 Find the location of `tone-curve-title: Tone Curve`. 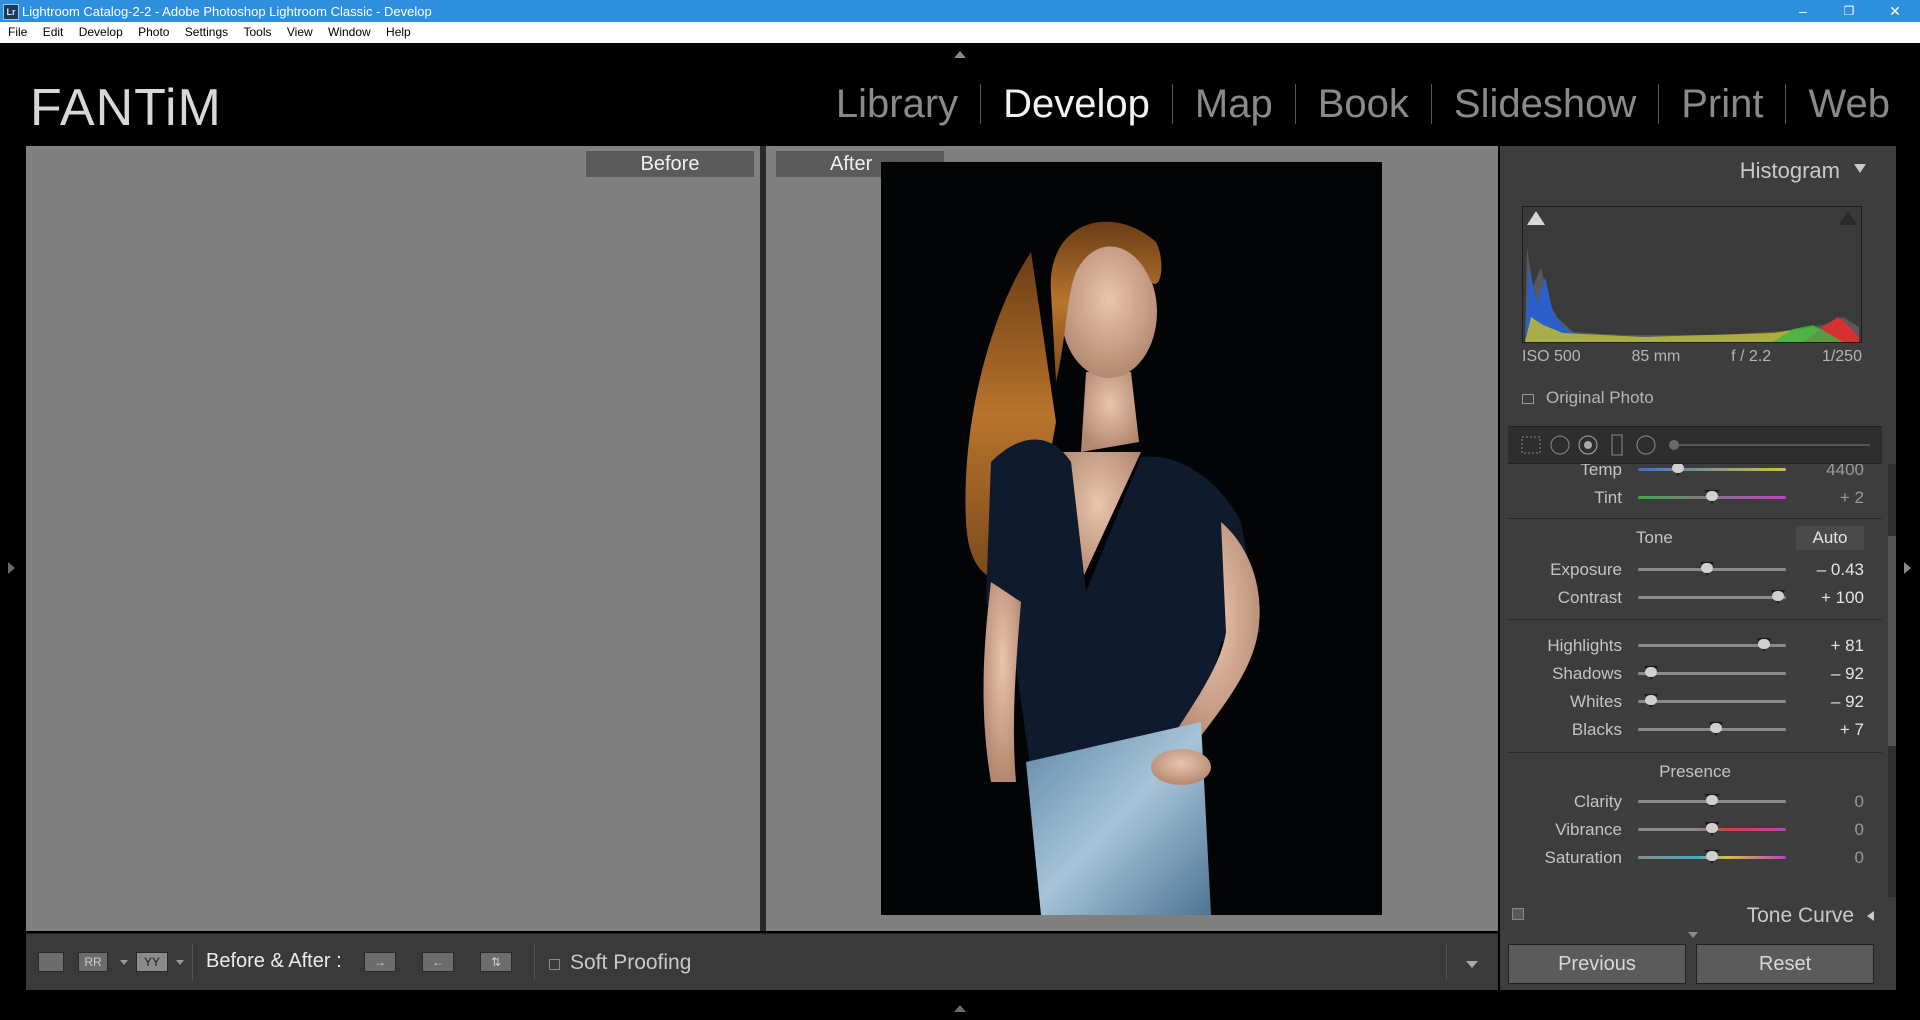

tone-curve-title: Tone Curve is located at coordinates (1800, 915).